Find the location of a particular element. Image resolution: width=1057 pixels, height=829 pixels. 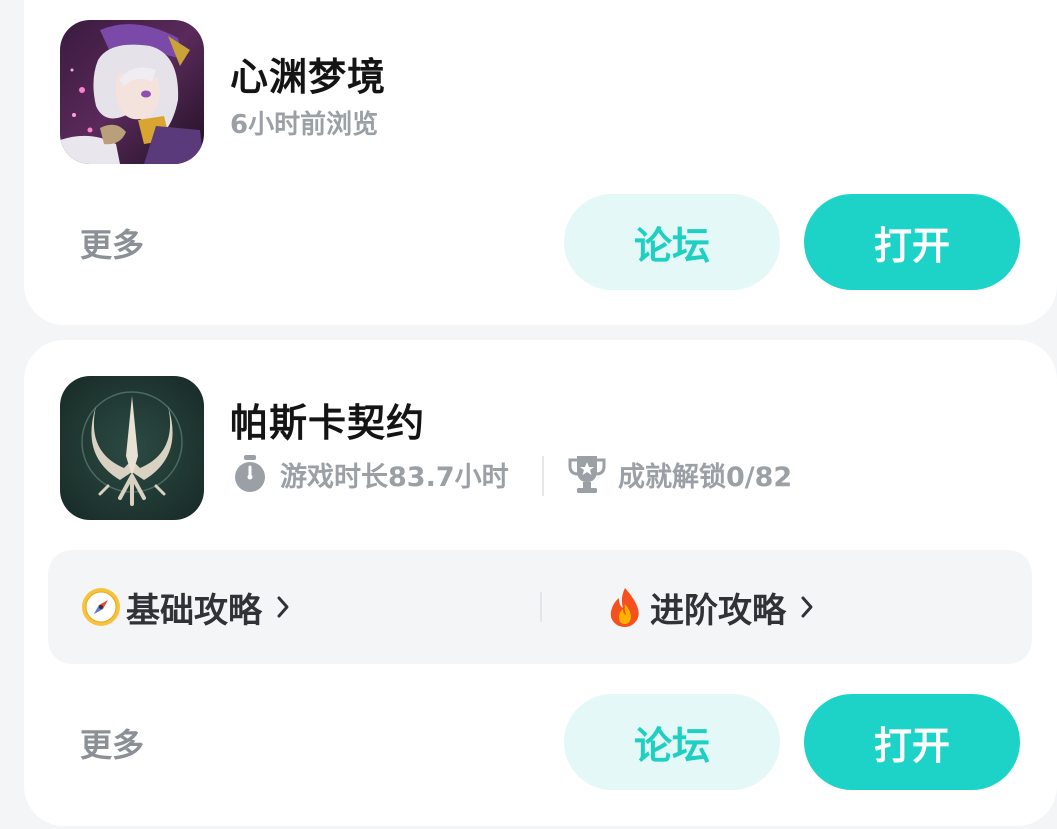

guide-advanced-label: 进阶攻略 is located at coordinates (718, 610).